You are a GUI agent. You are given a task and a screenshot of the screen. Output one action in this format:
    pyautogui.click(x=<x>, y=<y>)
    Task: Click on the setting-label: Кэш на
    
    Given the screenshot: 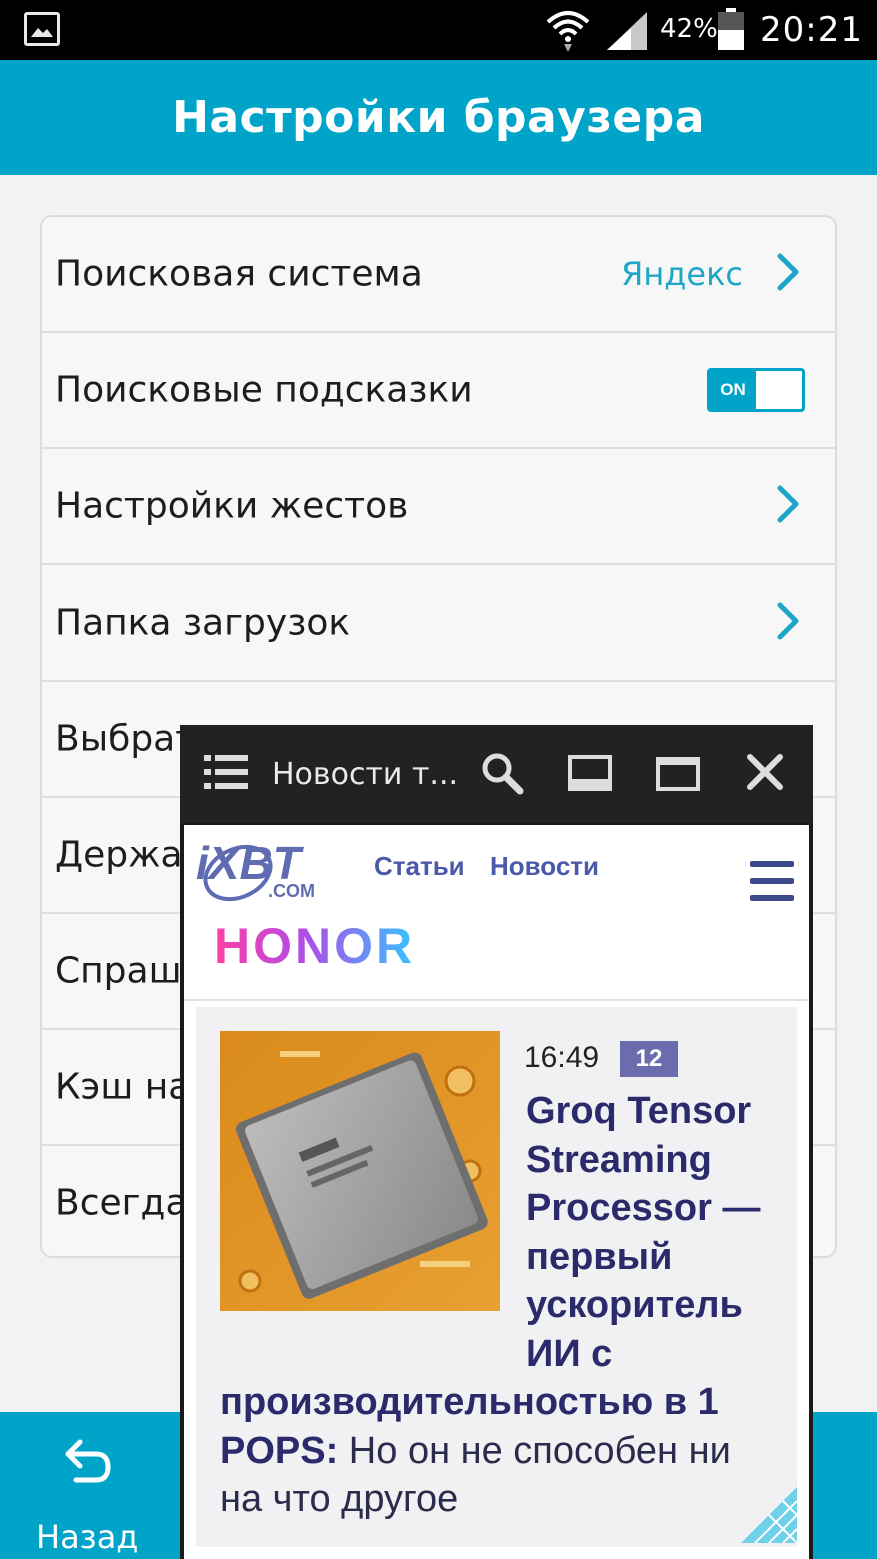 What is the action you would take?
    pyautogui.click(x=123, y=1087)
    